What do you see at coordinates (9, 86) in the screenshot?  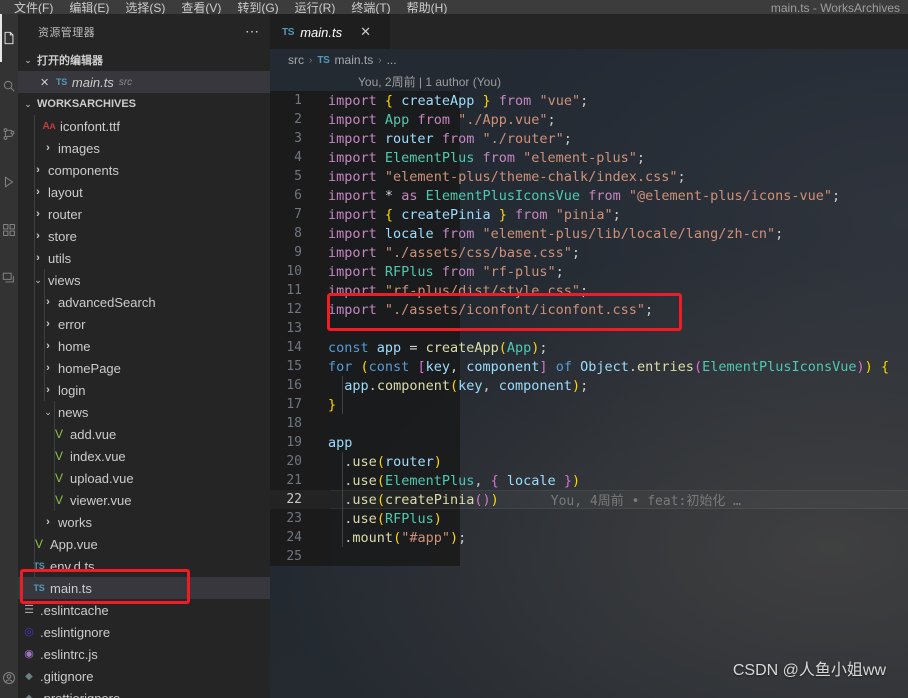 I see `search-icon` at bounding box center [9, 86].